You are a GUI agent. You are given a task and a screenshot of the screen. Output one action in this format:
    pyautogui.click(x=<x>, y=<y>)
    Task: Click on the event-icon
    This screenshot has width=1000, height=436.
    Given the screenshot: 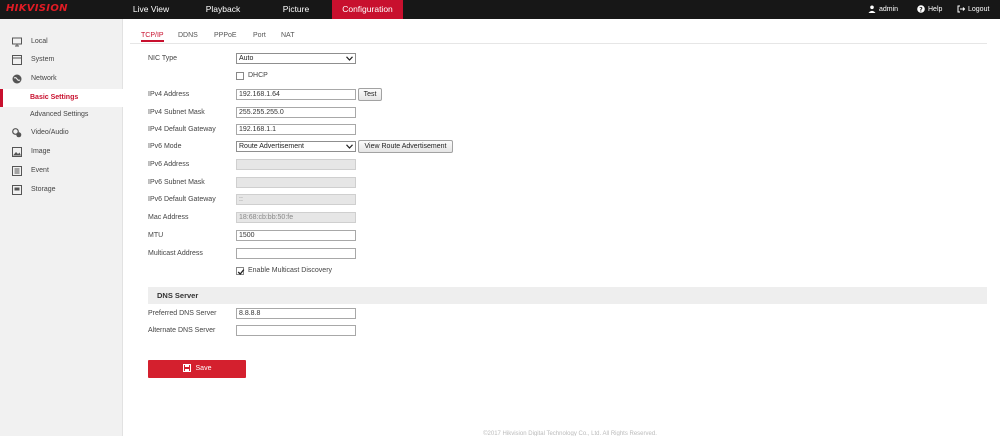 What is the action you would take?
    pyautogui.click(x=17, y=171)
    